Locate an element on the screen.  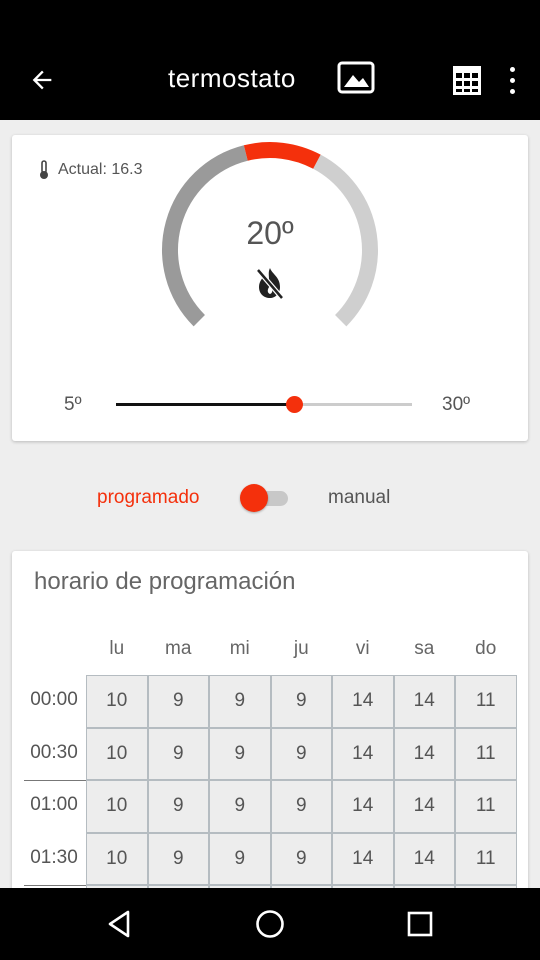
schedule-row: 01:00 10 9 9 9 14 14 11 is located at coordinates (273, 806).